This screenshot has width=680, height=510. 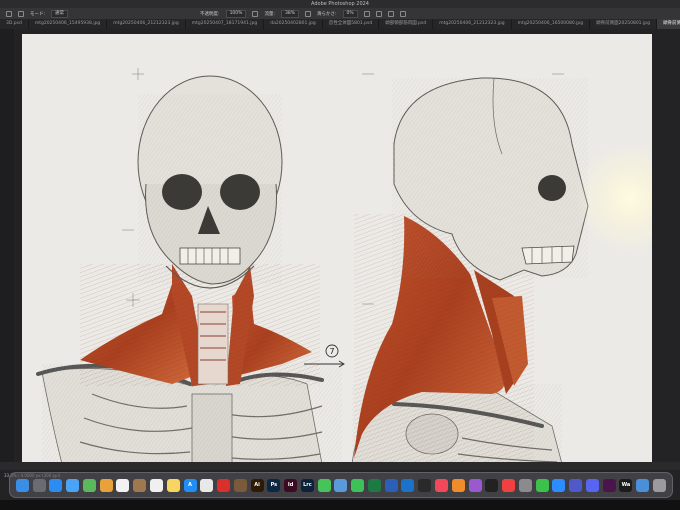 What do you see at coordinates (350, 13) in the screenshot?
I see `smoothing-input: 0%` at bounding box center [350, 13].